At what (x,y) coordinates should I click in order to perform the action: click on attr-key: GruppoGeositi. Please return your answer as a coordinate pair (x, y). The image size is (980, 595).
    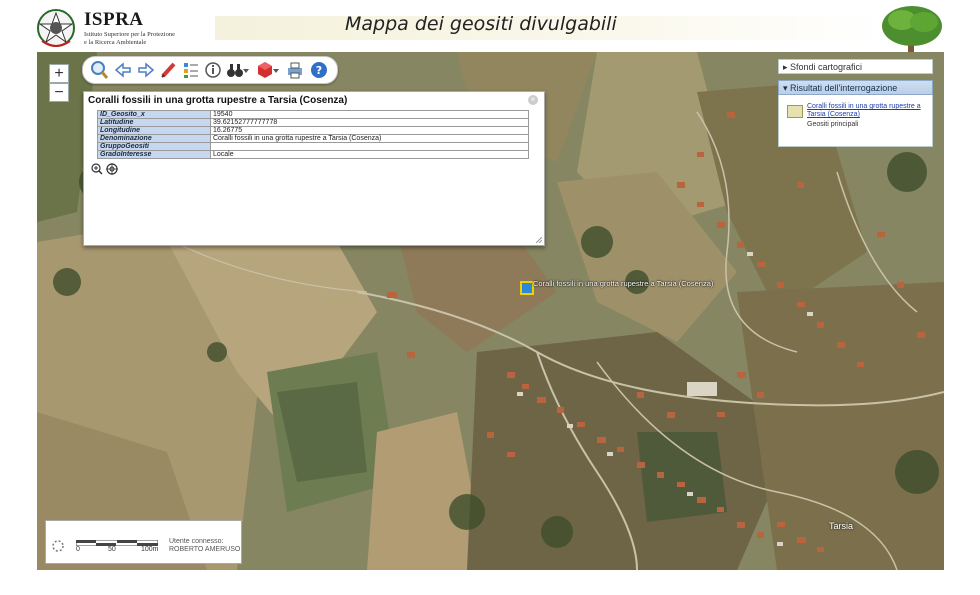
    Looking at the image, I should click on (154, 146).